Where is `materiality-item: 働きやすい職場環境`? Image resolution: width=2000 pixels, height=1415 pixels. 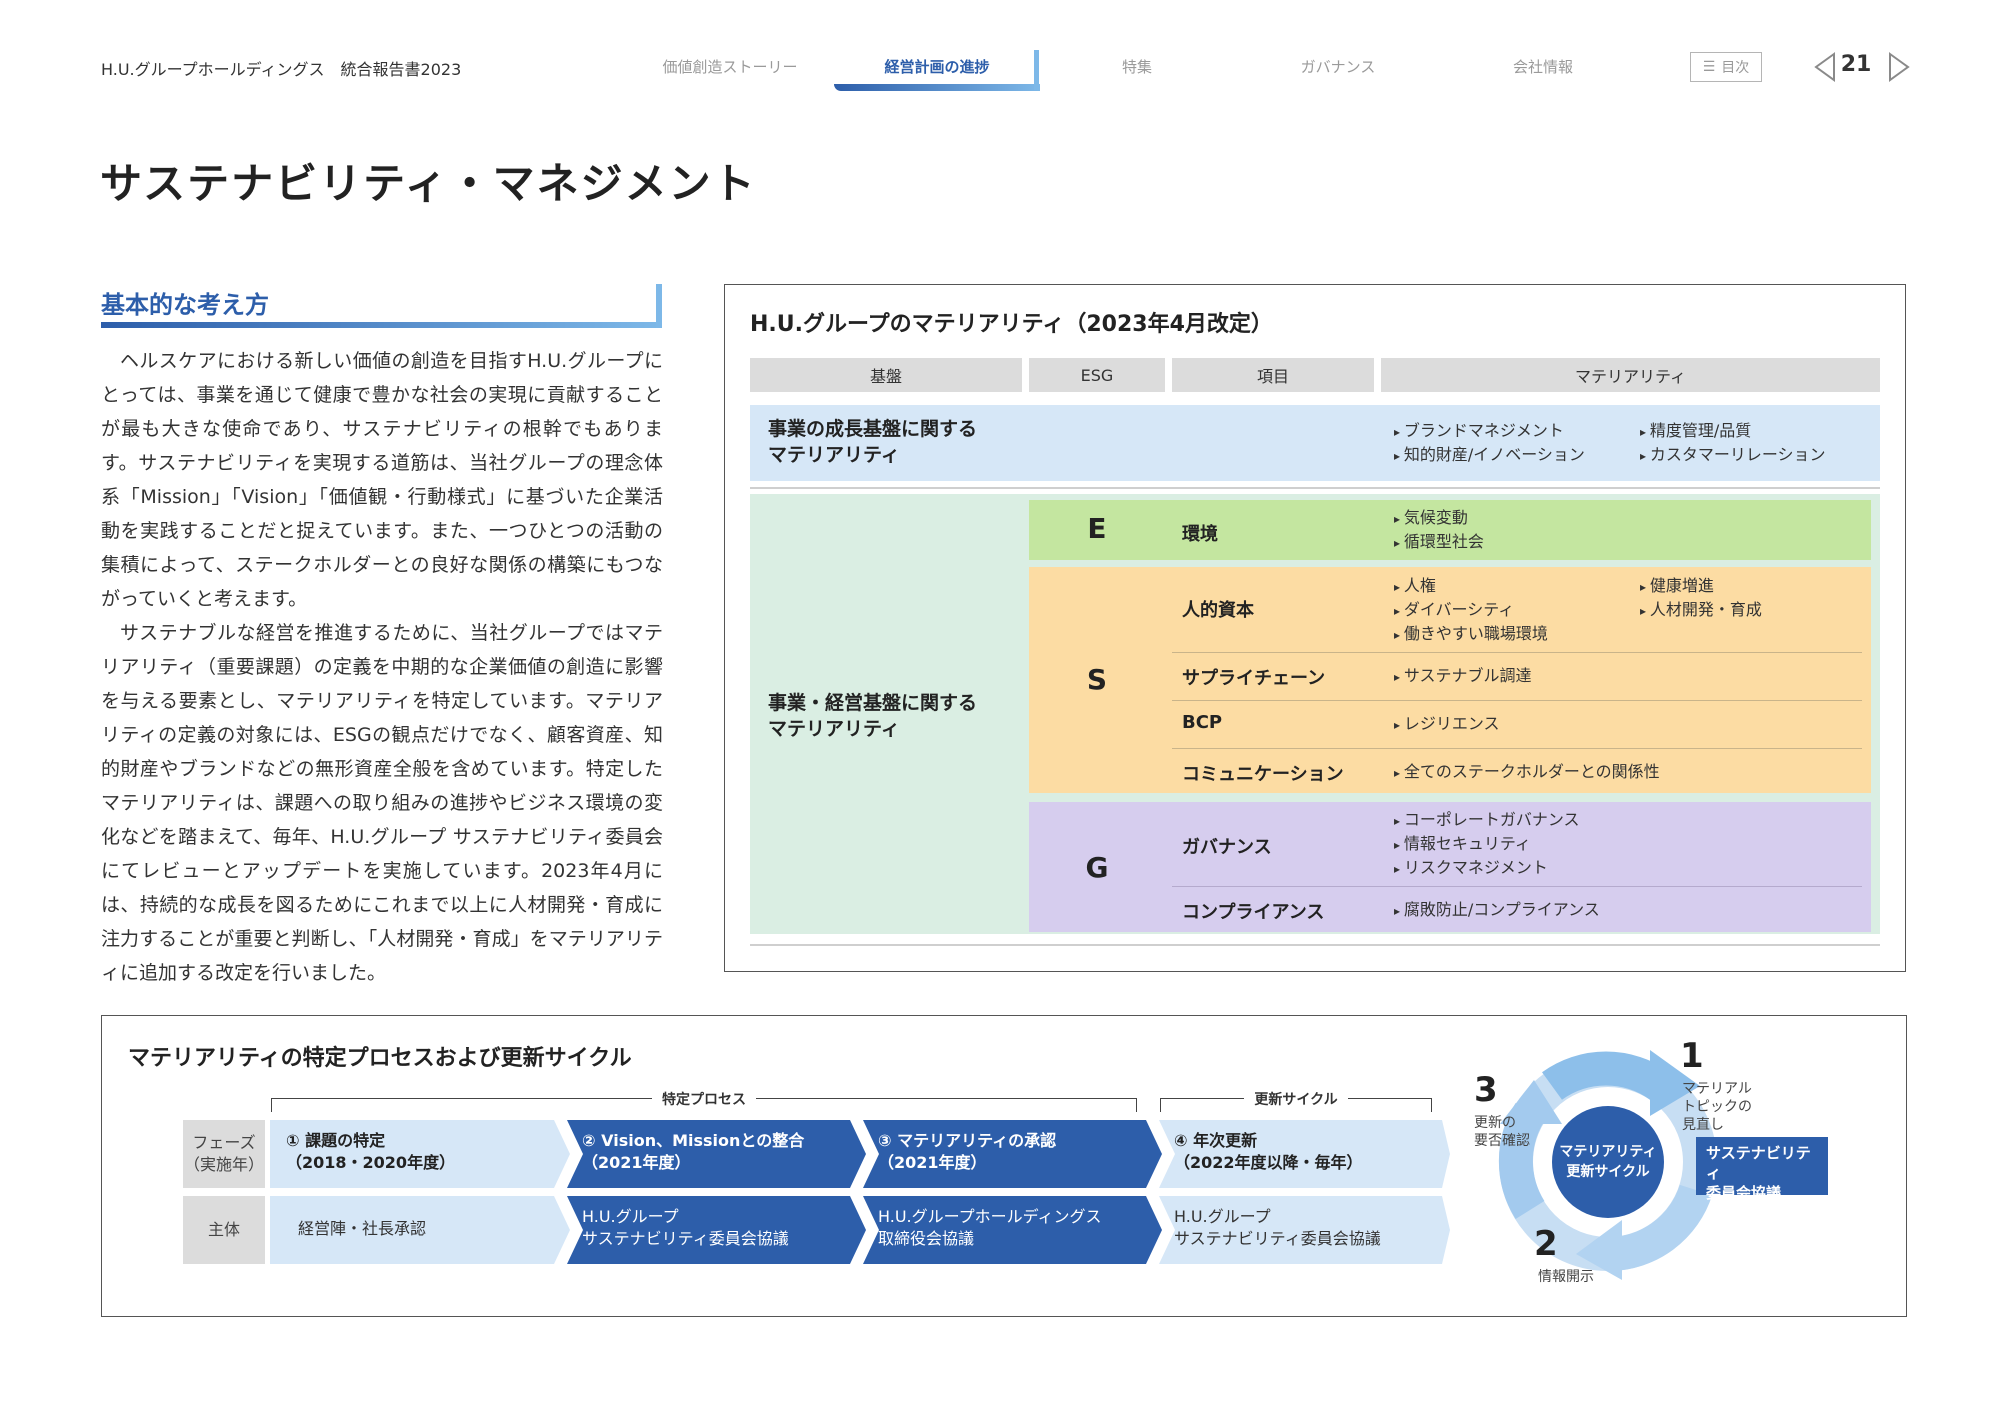 materiality-item: 働きやすい職場環境 is located at coordinates (1471, 634).